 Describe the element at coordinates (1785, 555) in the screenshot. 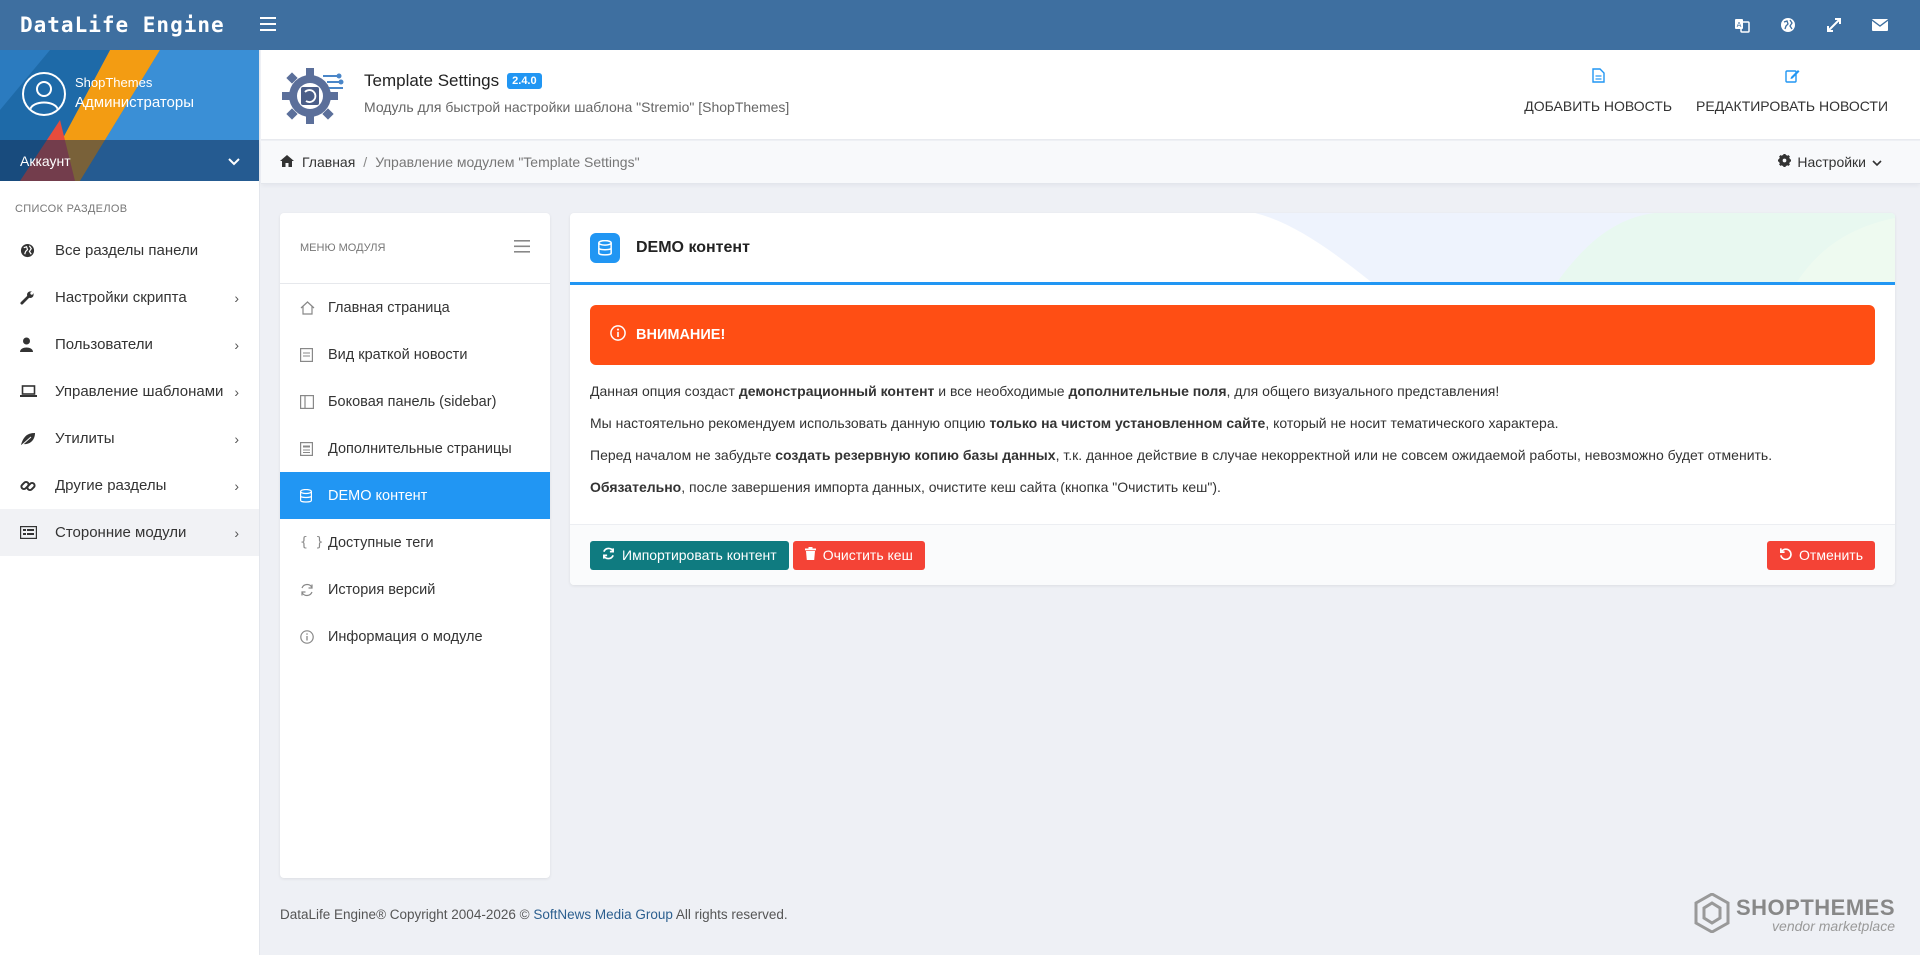

I see `undo-icon` at that location.